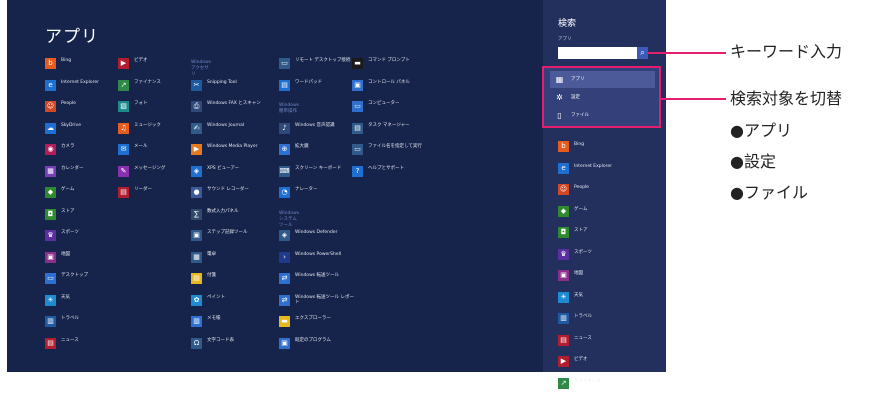 The height and width of the screenshot is (397, 882). What do you see at coordinates (196, 149) in the screenshot?
I see `app-icon: ▶` at bounding box center [196, 149].